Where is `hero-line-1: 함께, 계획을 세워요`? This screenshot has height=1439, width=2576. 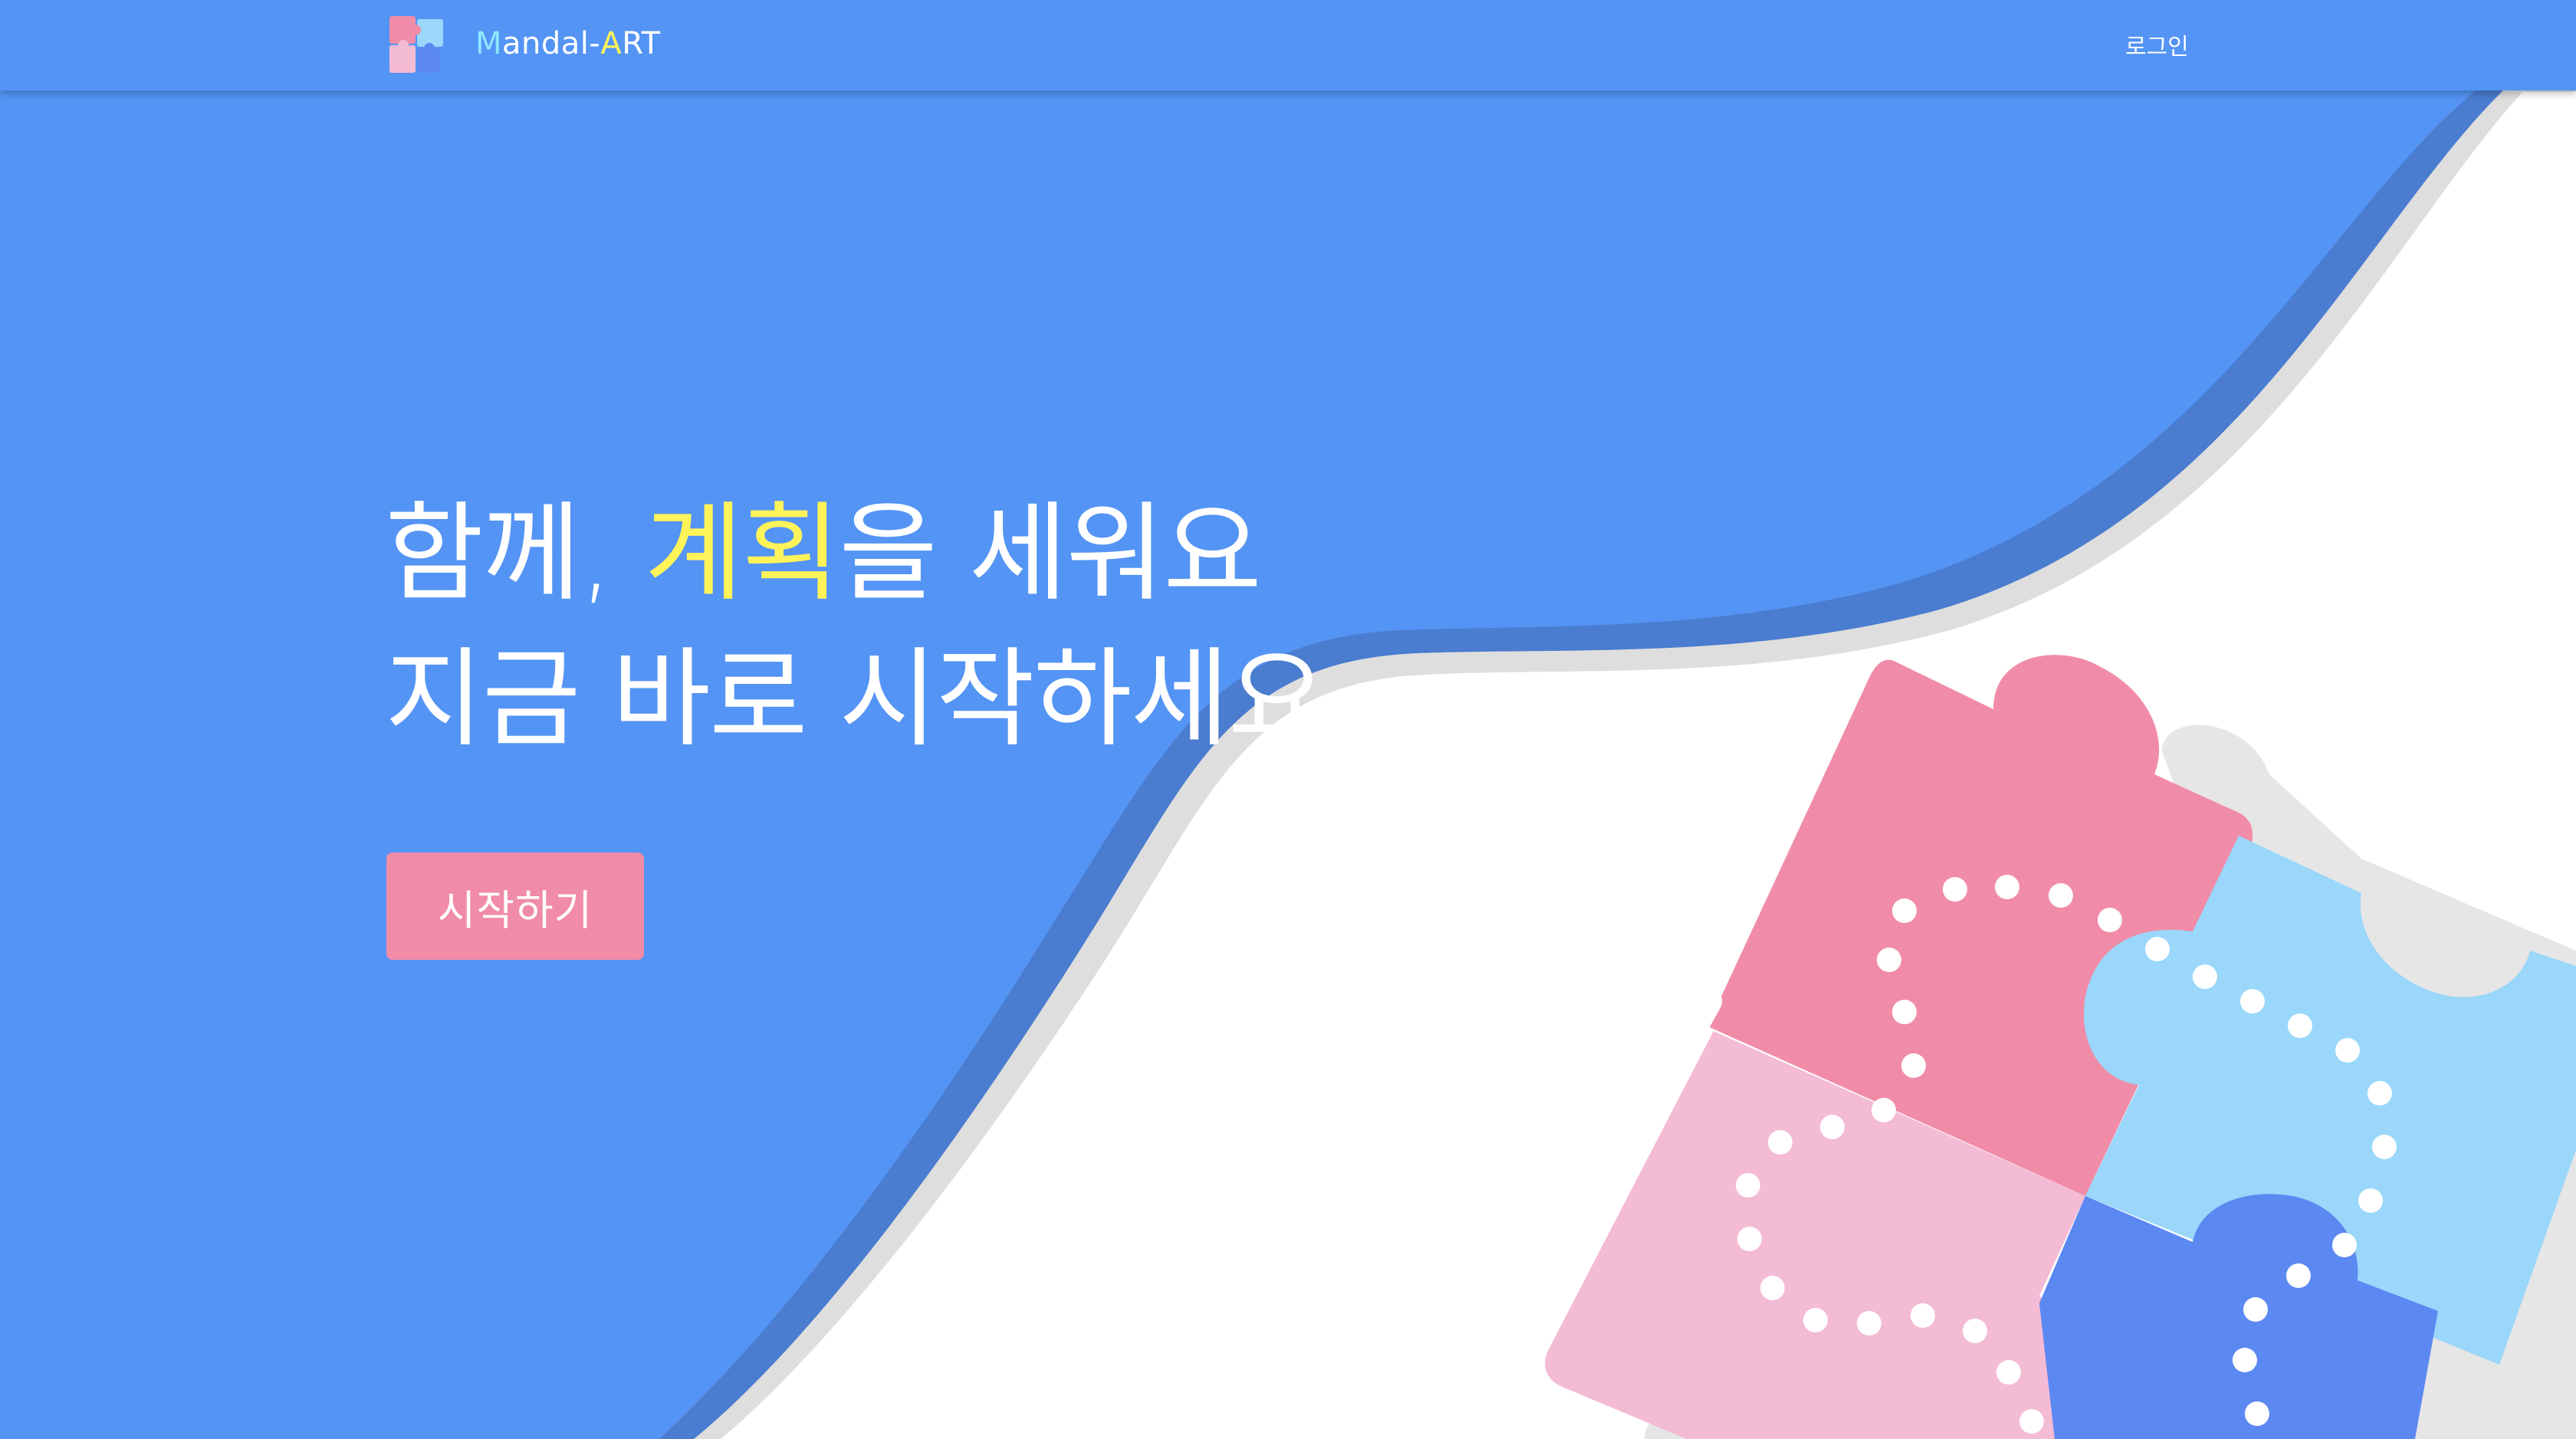 hero-line-1: 함께, 계획을 세워요 is located at coordinates (855, 554).